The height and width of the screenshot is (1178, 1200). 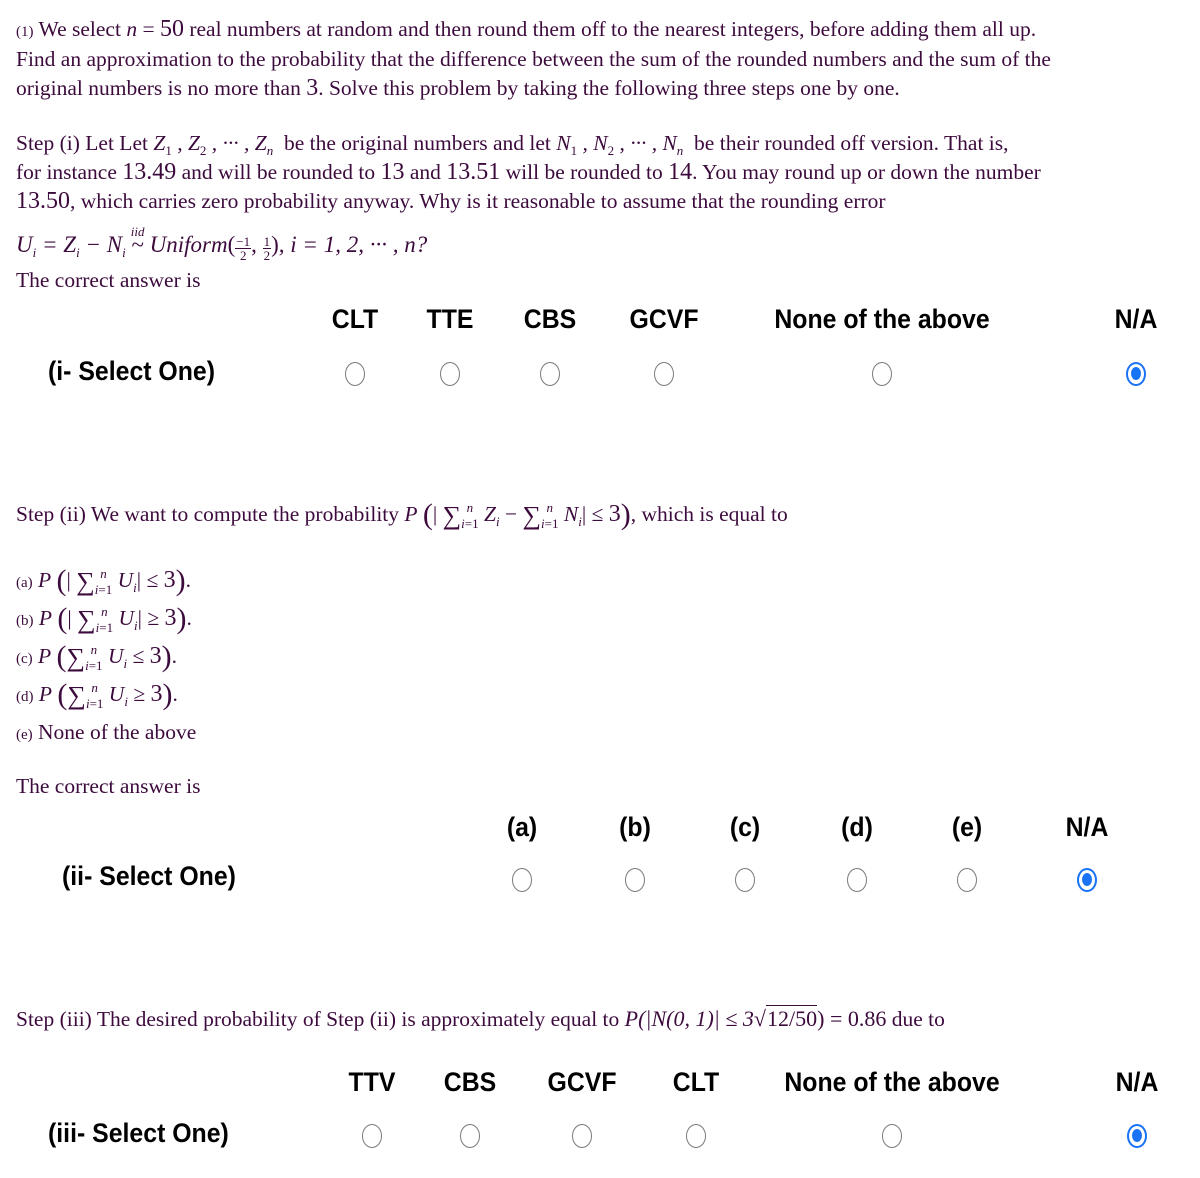 What do you see at coordinates (1137, 1136) in the screenshot?
I see `step3-radio-n-a` at bounding box center [1137, 1136].